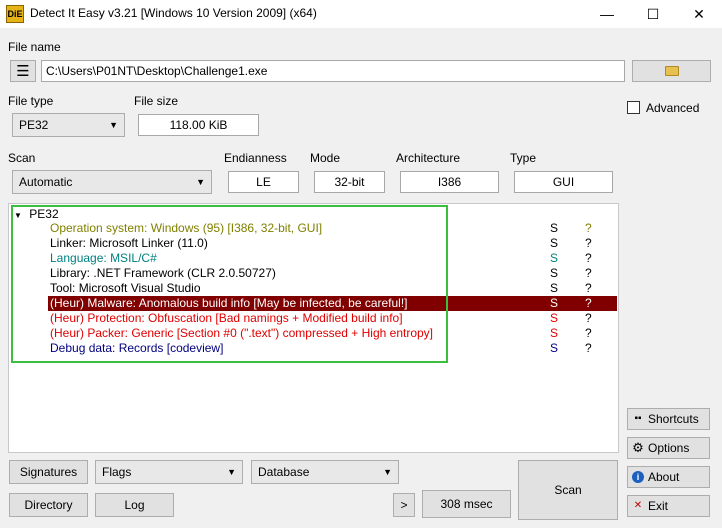  I want to click on scan-mode-value: Automatic, so click(46, 182).